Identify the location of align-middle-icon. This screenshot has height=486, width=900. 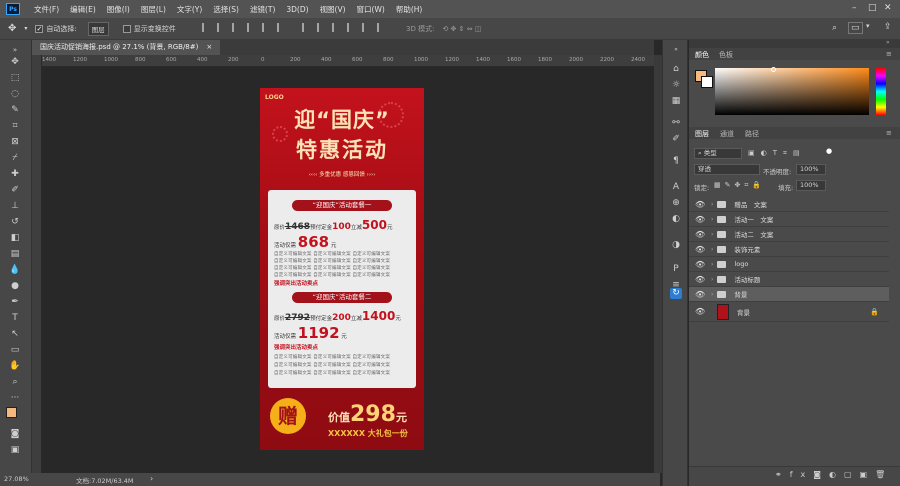
(266, 27).